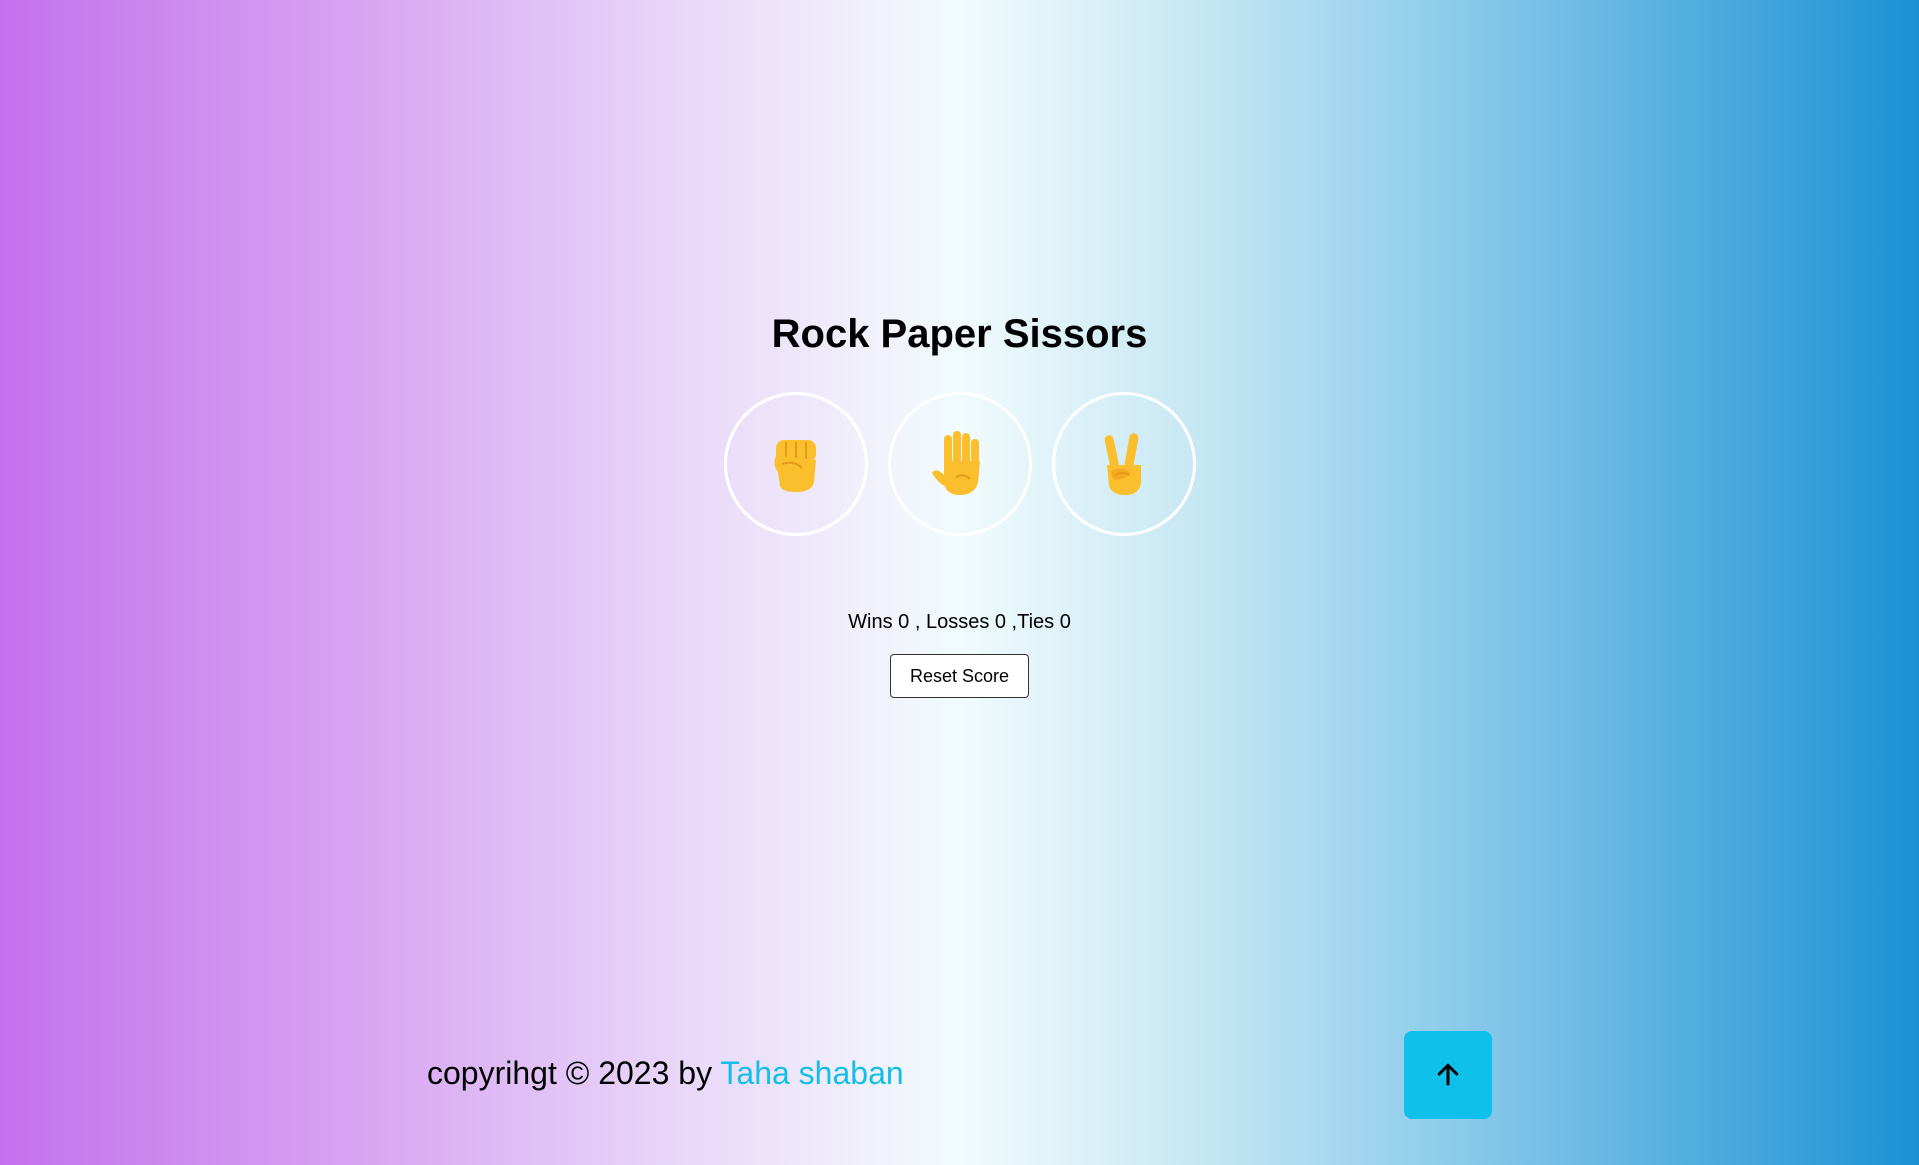 Image resolution: width=1919 pixels, height=1165 pixels. I want to click on page-title: Rock Paper Sissors, so click(959, 334).